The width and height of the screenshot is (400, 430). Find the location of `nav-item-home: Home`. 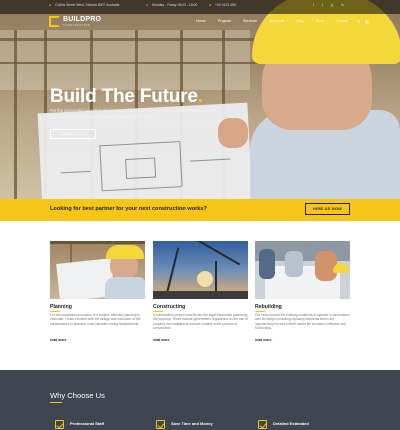

nav-item-home: Home is located at coordinates (201, 21).